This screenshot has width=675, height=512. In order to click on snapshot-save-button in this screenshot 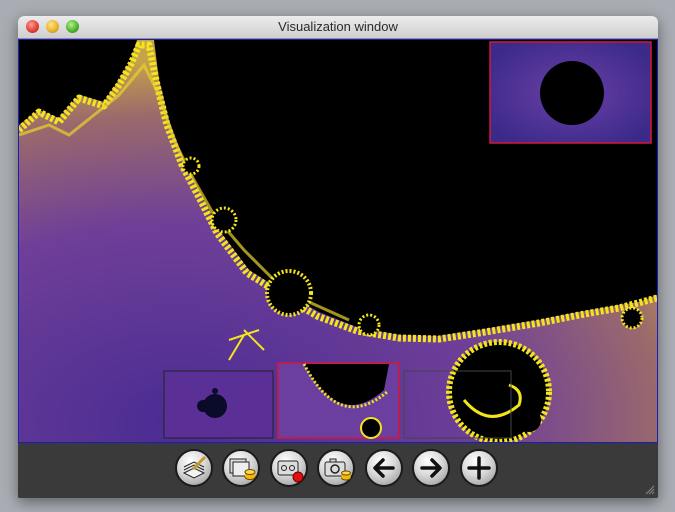, I will do `click(336, 468)`.